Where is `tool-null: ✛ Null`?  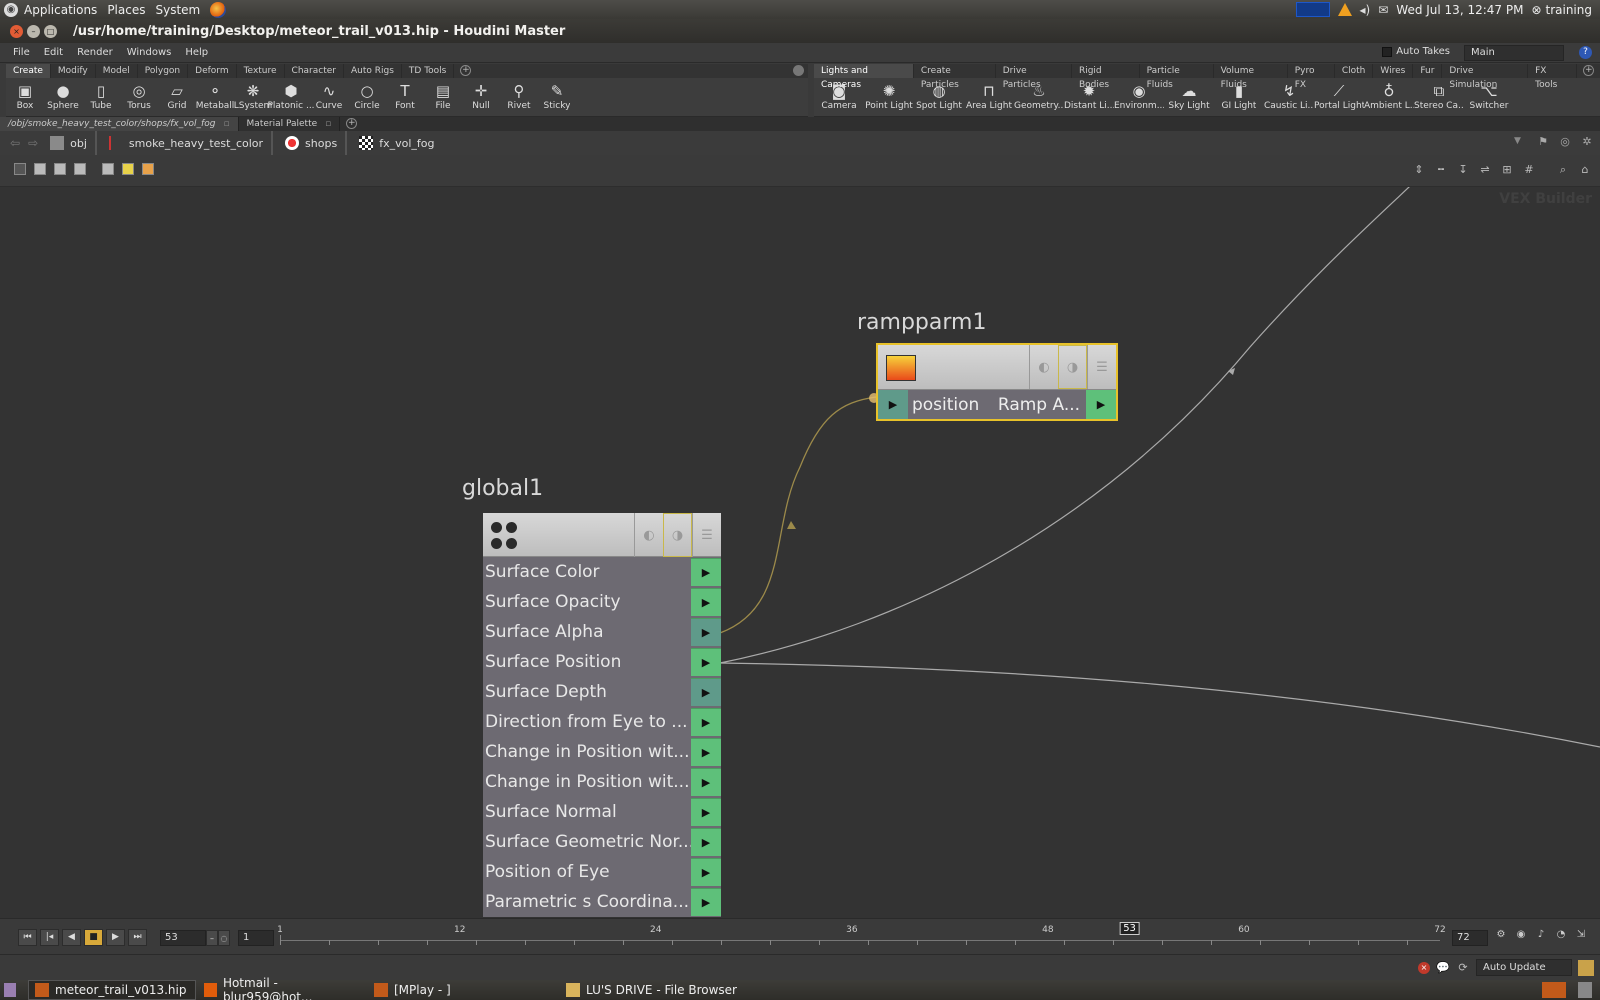 tool-null: ✛ Null is located at coordinates (481, 96).